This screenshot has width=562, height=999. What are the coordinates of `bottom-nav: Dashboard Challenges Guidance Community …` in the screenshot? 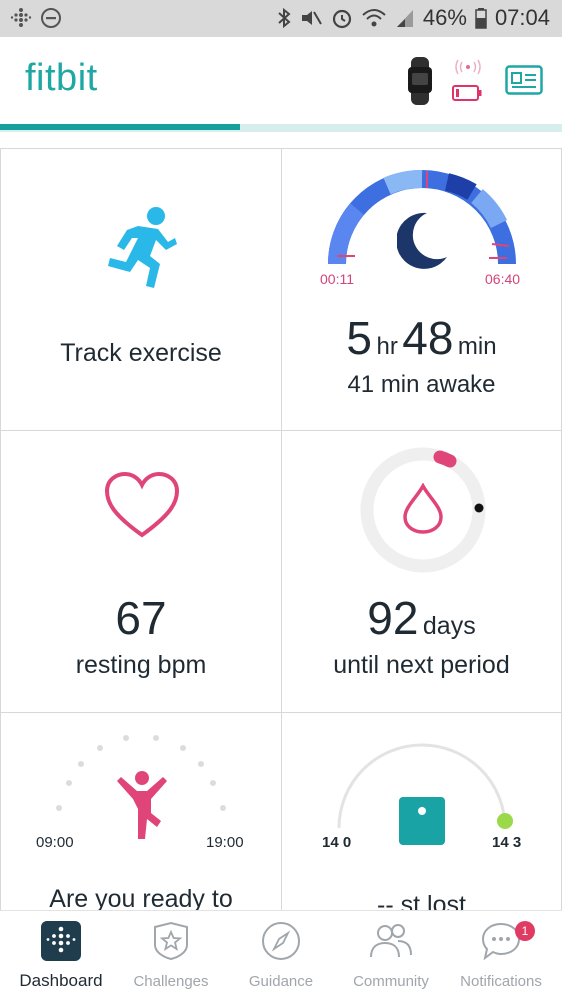 It's located at (281, 954).